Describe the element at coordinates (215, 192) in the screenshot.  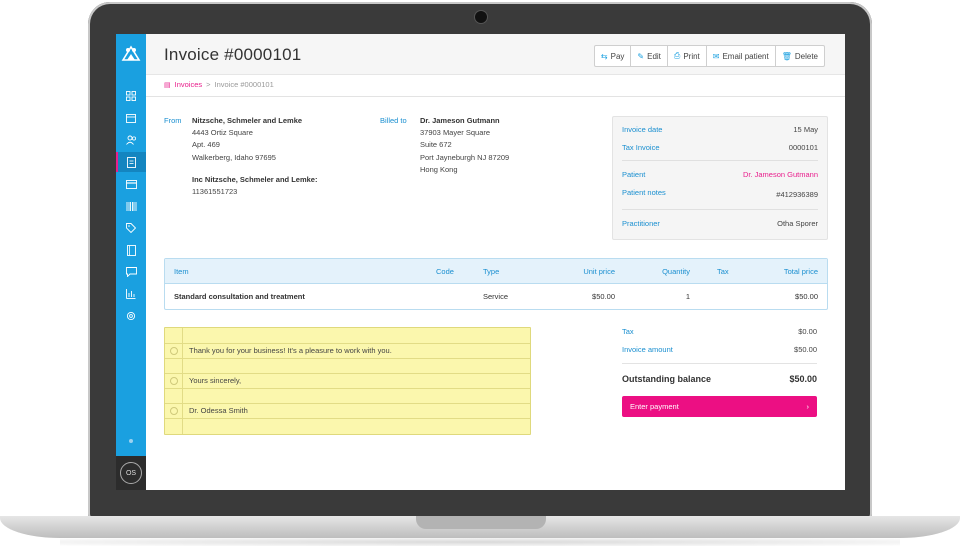
I see `from-number: 11361551723` at that location.